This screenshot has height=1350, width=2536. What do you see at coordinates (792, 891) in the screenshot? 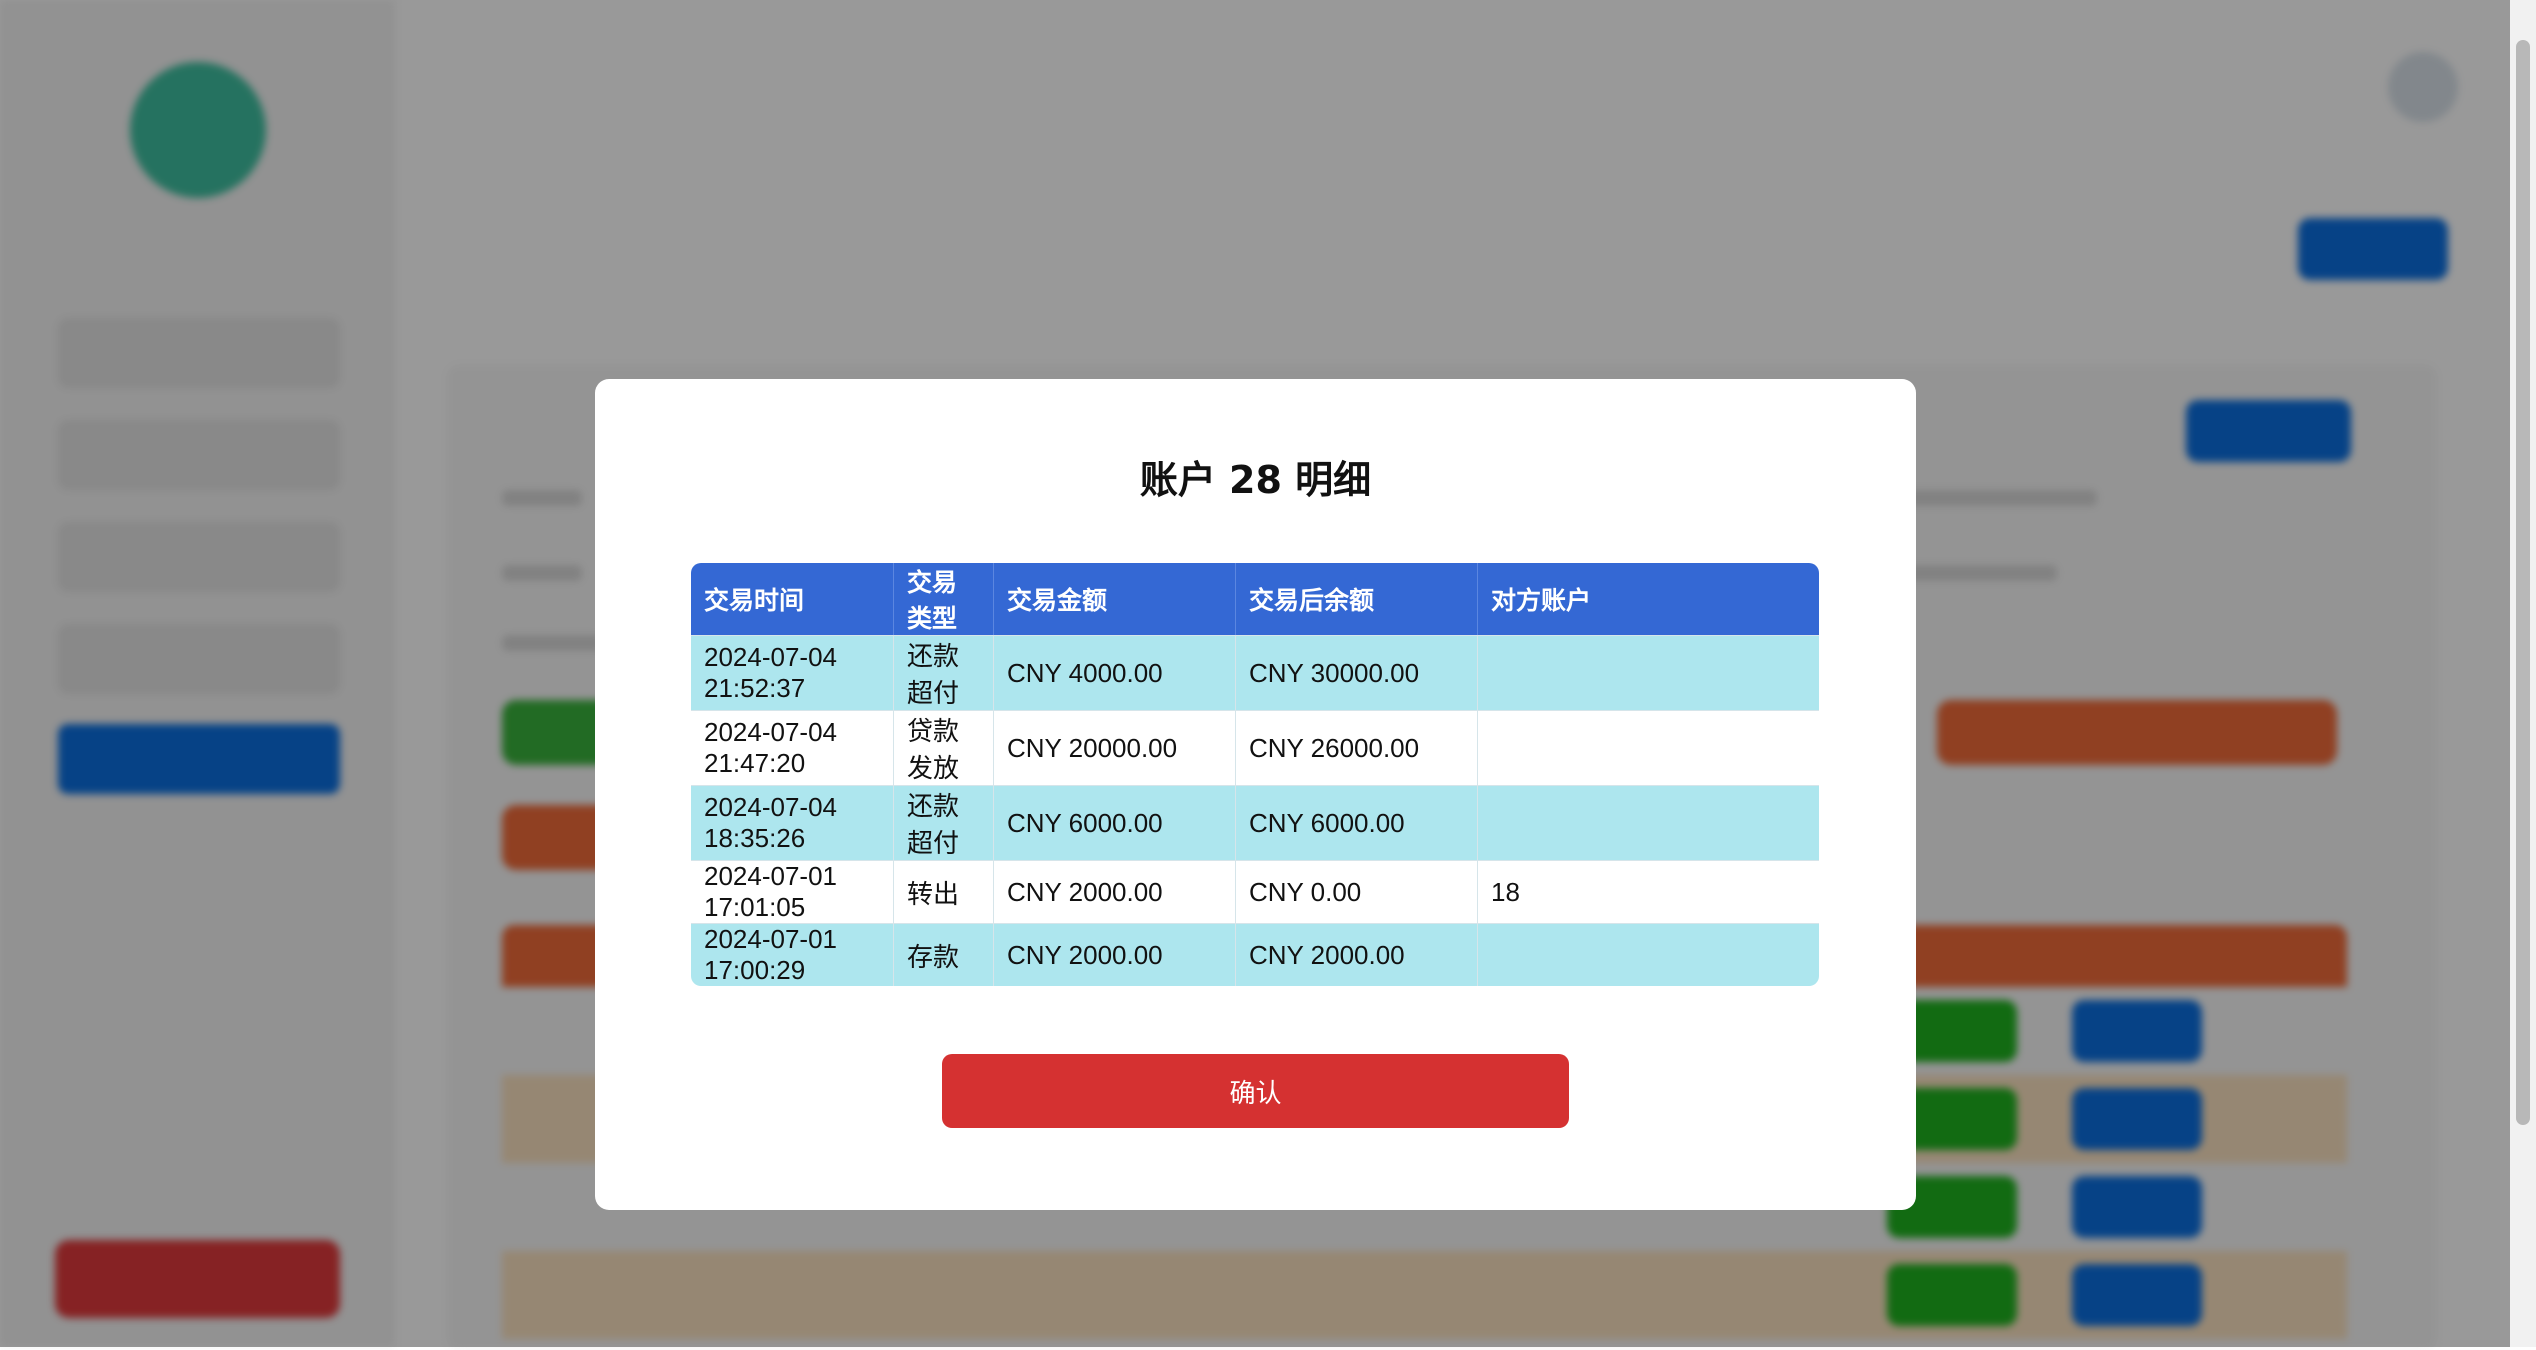
I see `cell-time: 2024-07-01 17:01:05` at bounding box center [792, 891].